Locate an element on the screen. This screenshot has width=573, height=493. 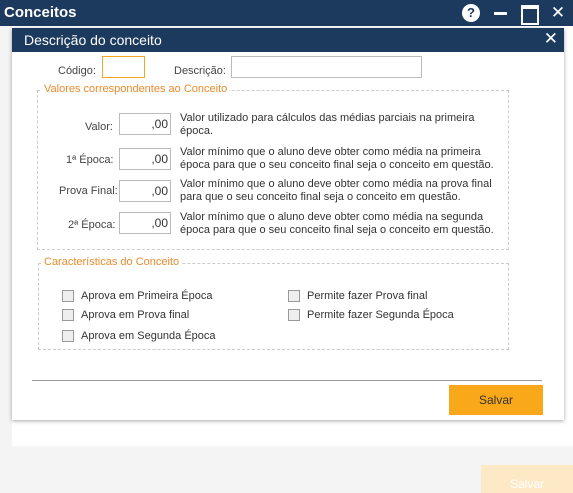
checkbox-aprova-primeira-epoca: Aprova em Primeira Época is located at coordinates (137, 296).